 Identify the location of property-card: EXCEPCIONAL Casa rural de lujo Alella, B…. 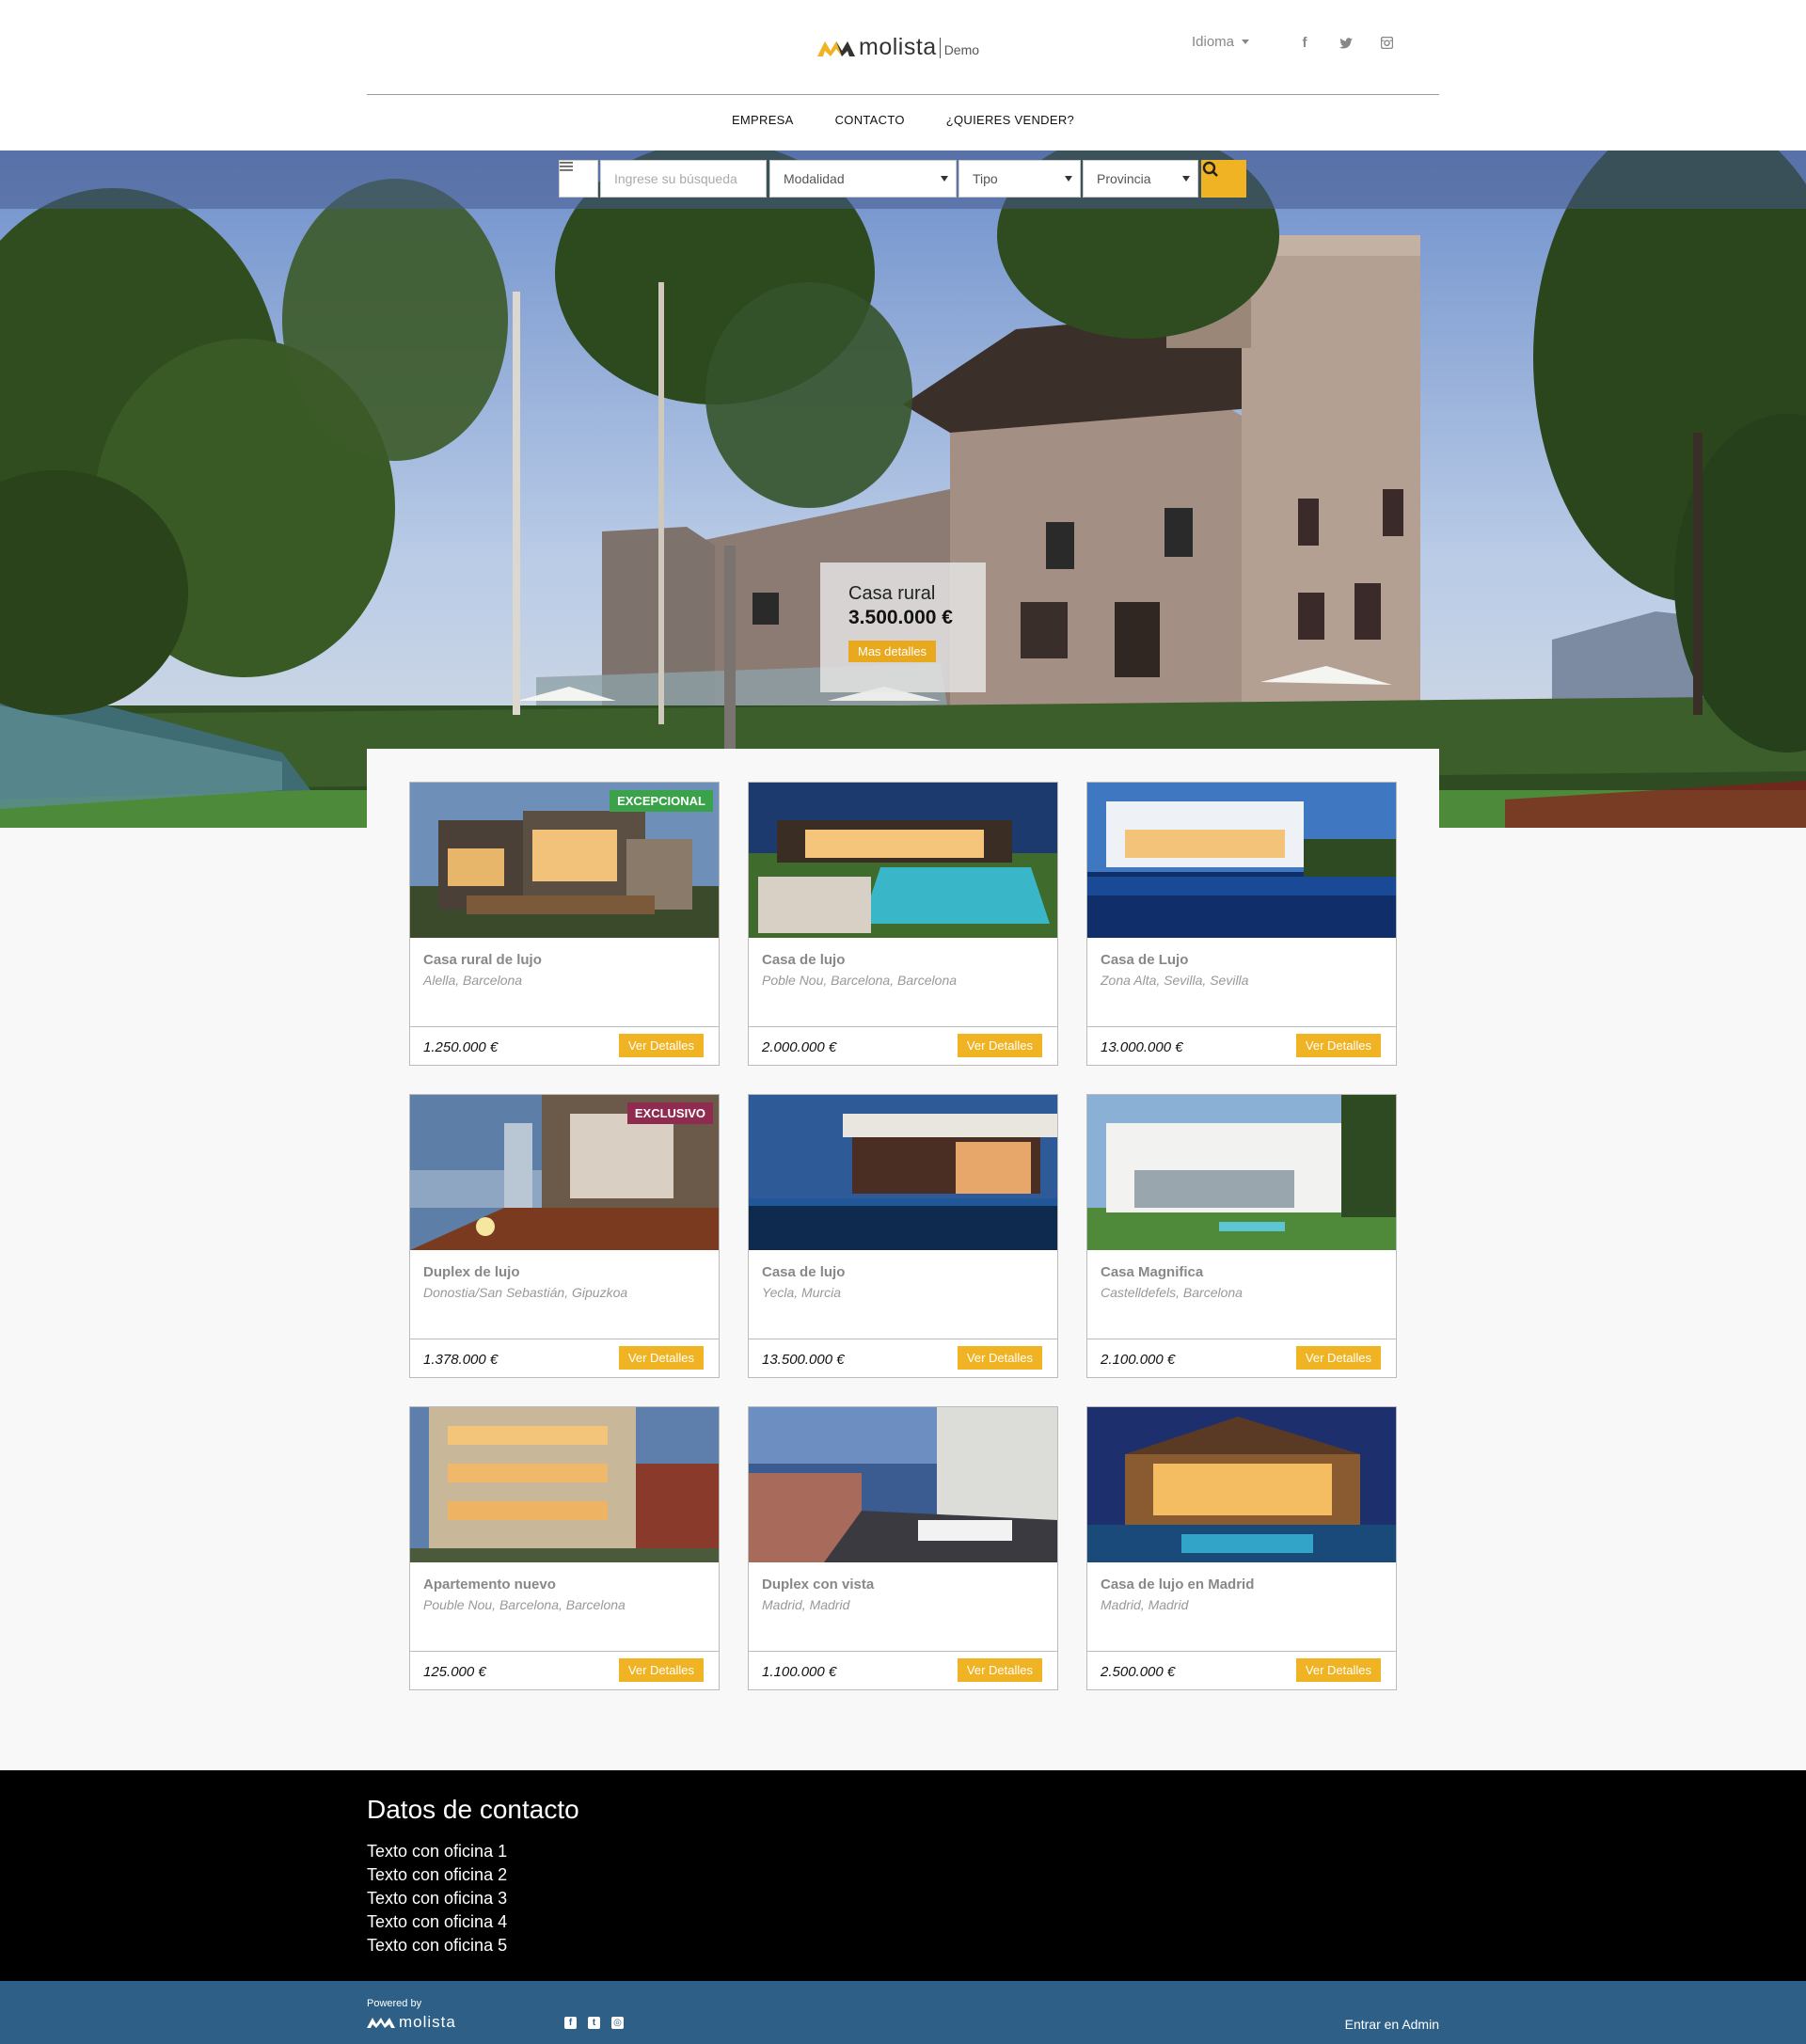
(565, 924).